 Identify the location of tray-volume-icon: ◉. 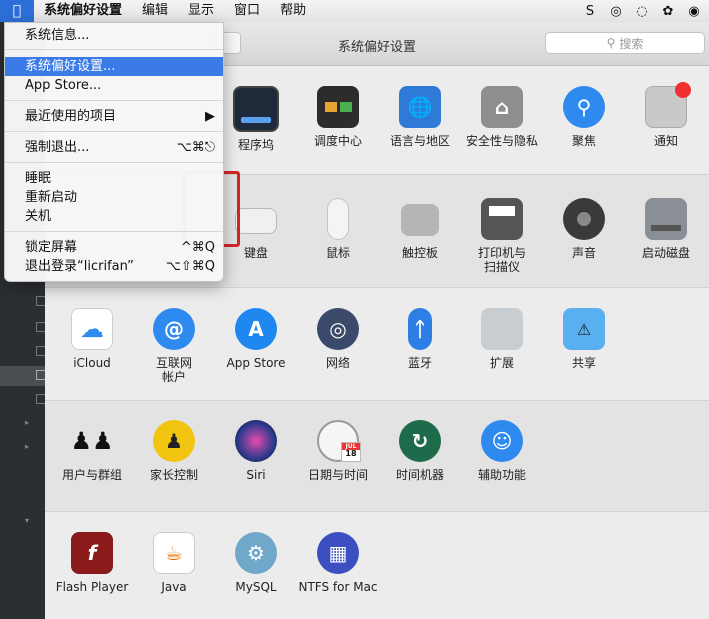
(694, 11).